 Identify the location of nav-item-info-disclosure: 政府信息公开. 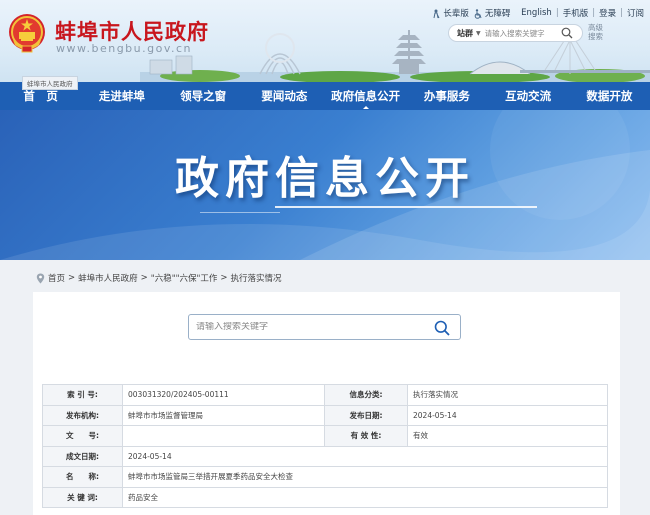
(365, 96).